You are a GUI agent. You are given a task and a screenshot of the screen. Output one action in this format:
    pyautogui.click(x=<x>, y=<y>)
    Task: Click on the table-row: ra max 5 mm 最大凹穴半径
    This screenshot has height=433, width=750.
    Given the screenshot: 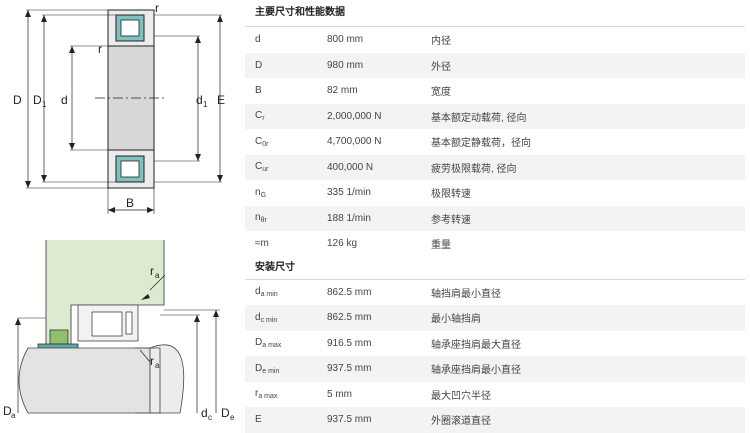 What is the action you would take?
    pyautogui.click(x=495, y=395)
    